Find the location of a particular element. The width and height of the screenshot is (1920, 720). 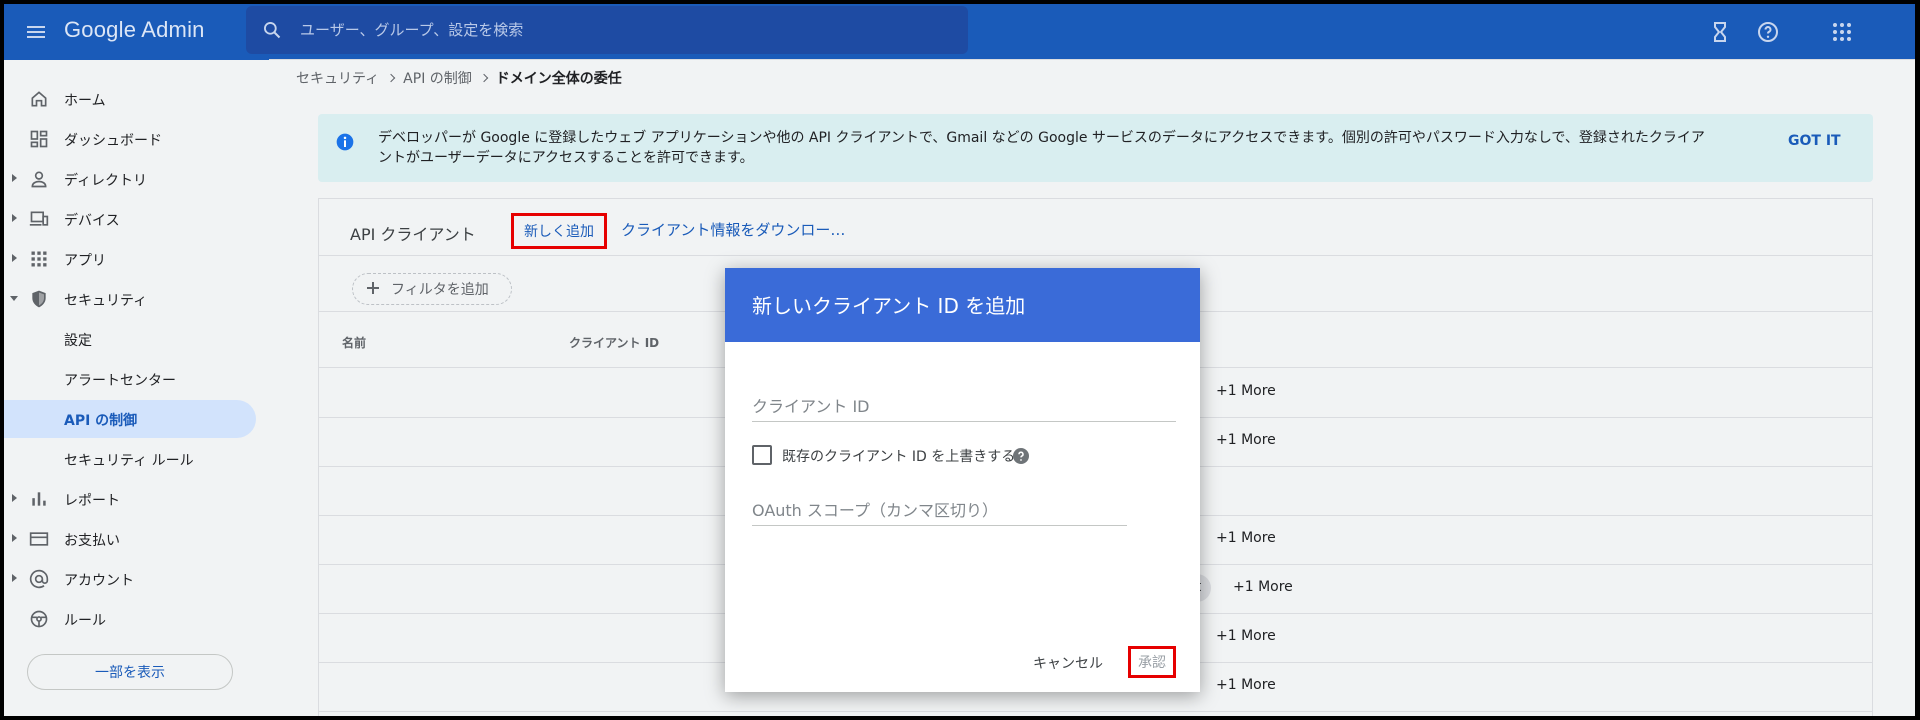

sidebar-item-label: ルール is located at coordinates (85, 621).